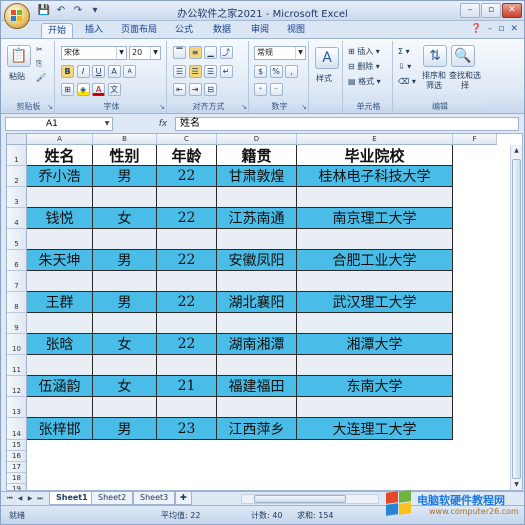  I want to click on horizontal-scrollbar, so click(310, 499).